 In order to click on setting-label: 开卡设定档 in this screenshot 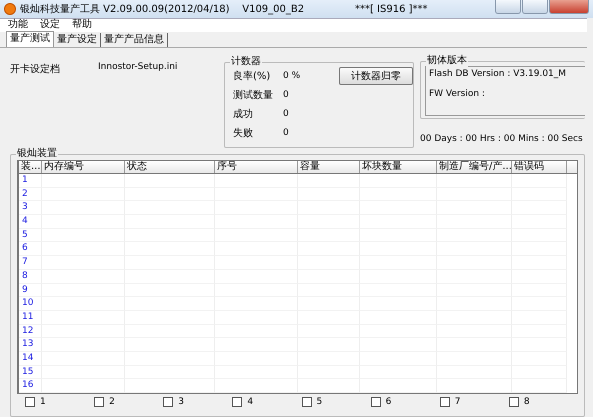, I will do `click(35, 69)`.